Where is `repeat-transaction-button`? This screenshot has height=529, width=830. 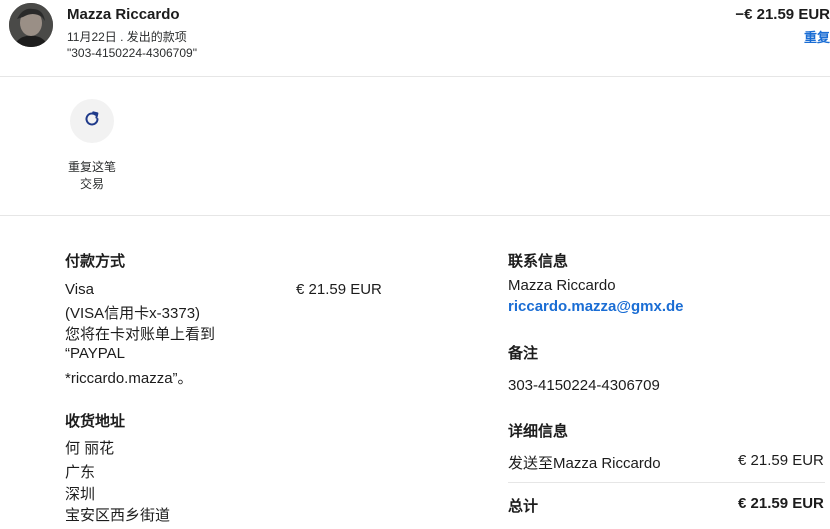
repeat-transaction-button is located at coordinates (92, 121).